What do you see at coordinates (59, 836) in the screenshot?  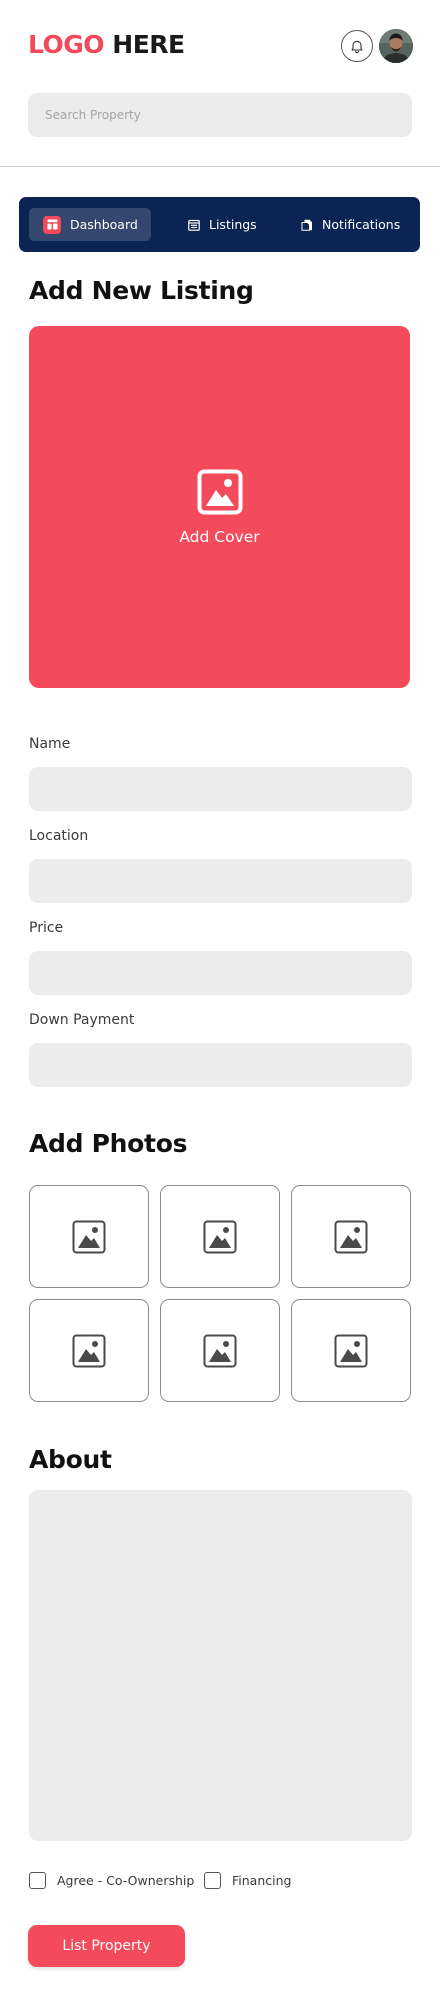 I see `location-label: Location` at bounding box center [59, 836].